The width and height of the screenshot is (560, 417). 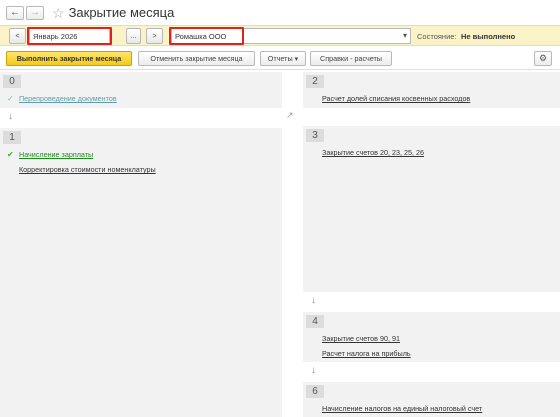 What do you see at coordinates (10, 154) in the screenshot?
I see `check-icon: ✔` at bounding box center [10, 154].